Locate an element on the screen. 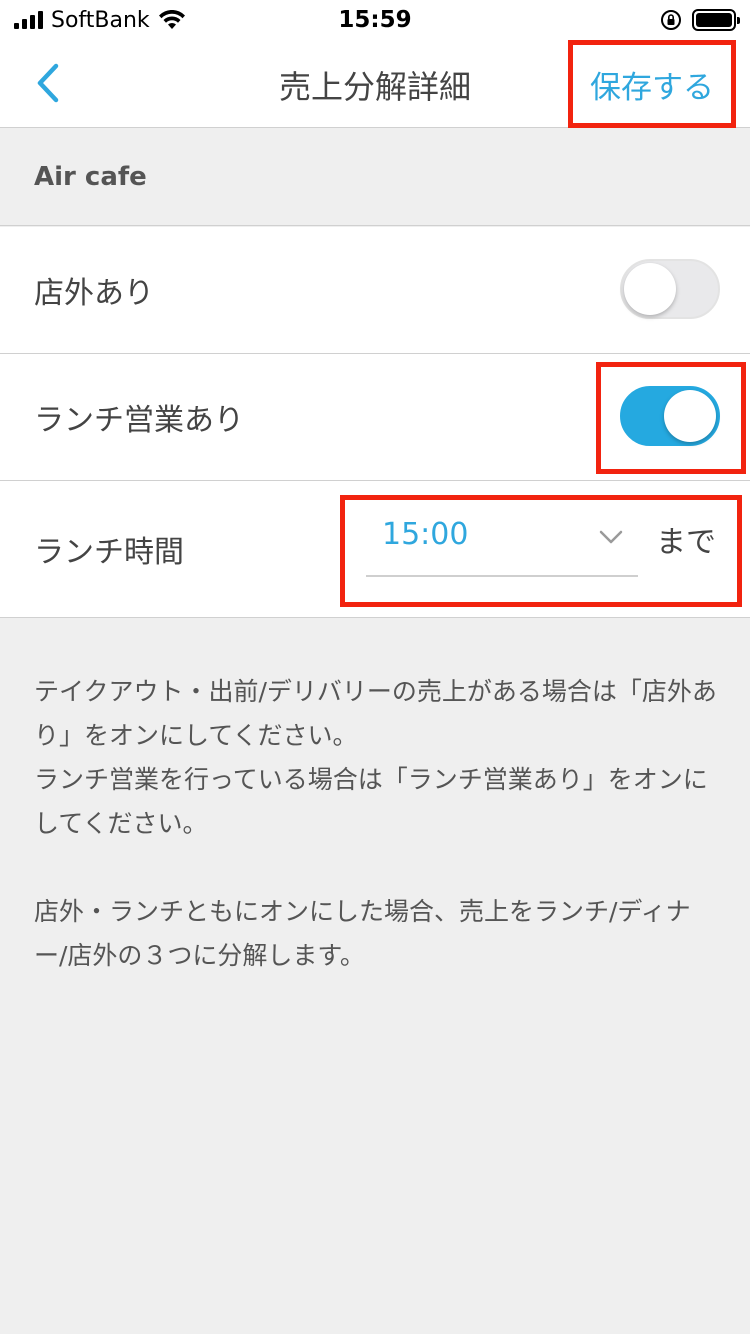 Image resolution: width=750 pixels, height=1334 pixels. lunch-time-highlight is located at coordinates (541, 551).